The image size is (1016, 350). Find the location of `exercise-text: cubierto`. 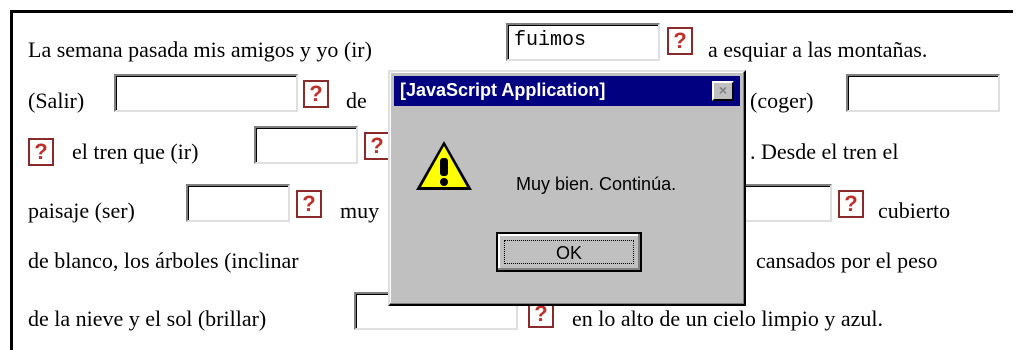

exercise-text: cubierto is located at coordinates (914, 210).